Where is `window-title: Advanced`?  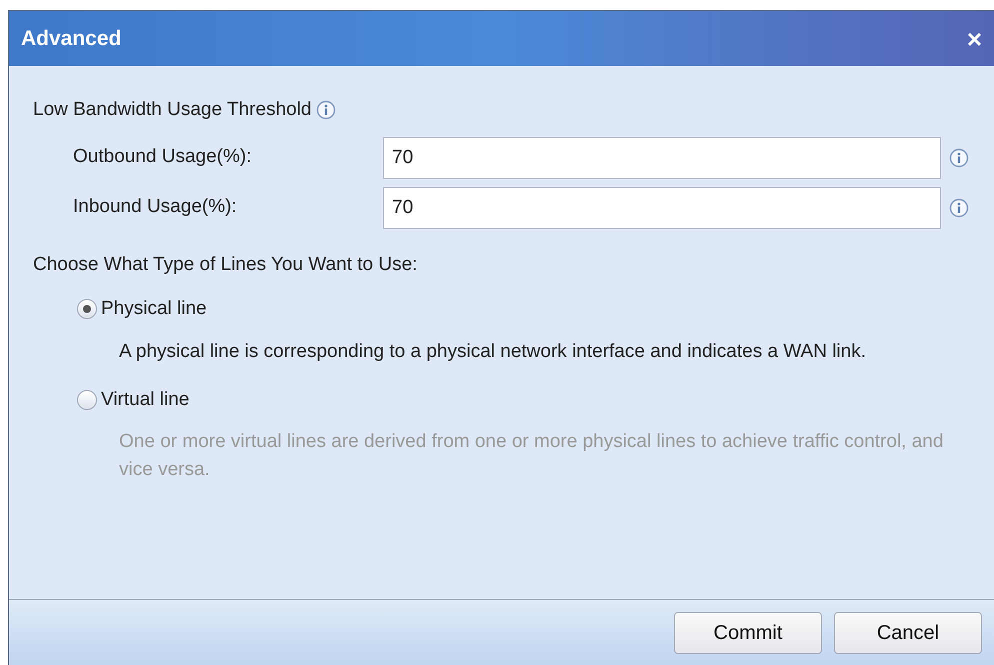
window-title: Advanced is located at coordinates (71, 39).